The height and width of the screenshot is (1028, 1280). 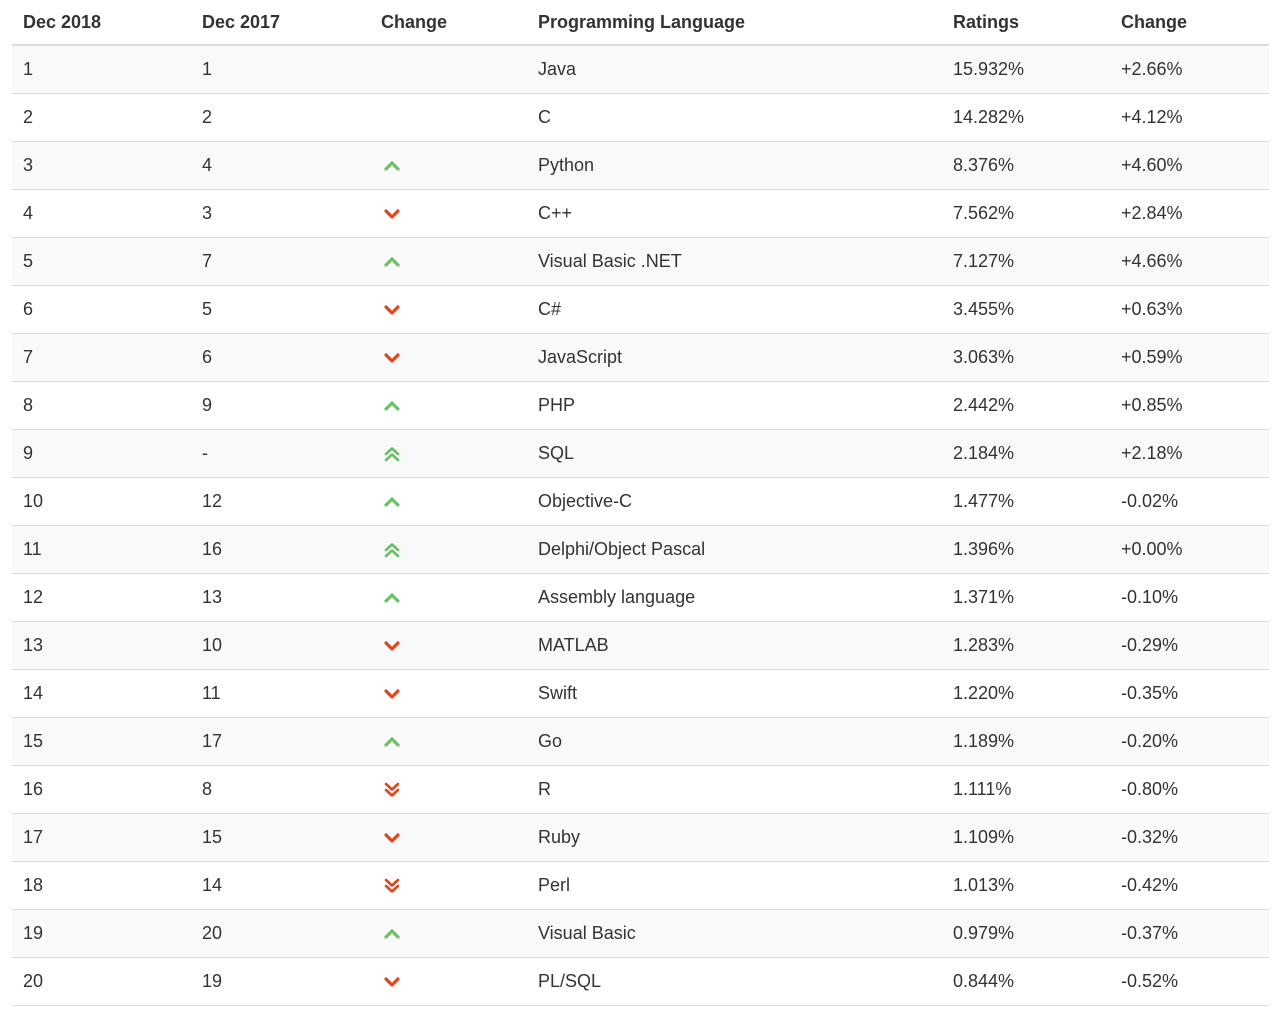 What do you see at coordinates (1026, 741) in the screenshot?
I see `rating-value: 1.189%` at bounding box center [1026, 741].